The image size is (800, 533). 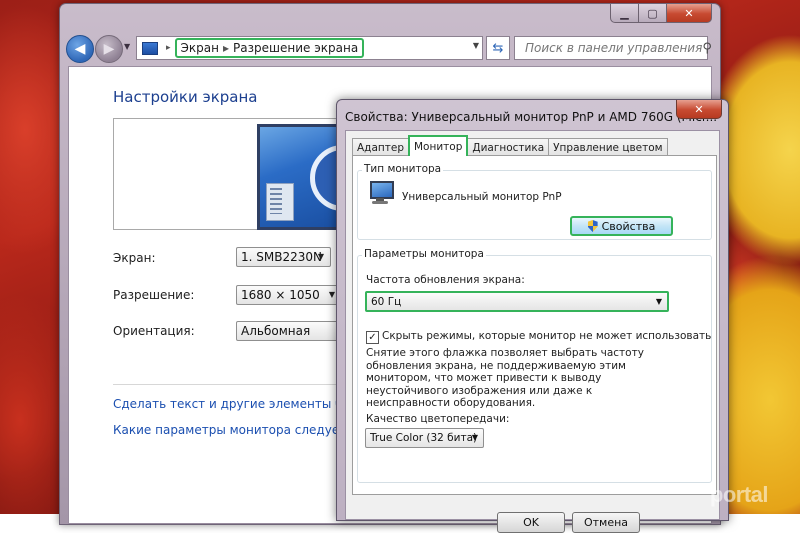 I want to click on color-quality-label: Качество цветопередачи:, so click(x=438, y=419).